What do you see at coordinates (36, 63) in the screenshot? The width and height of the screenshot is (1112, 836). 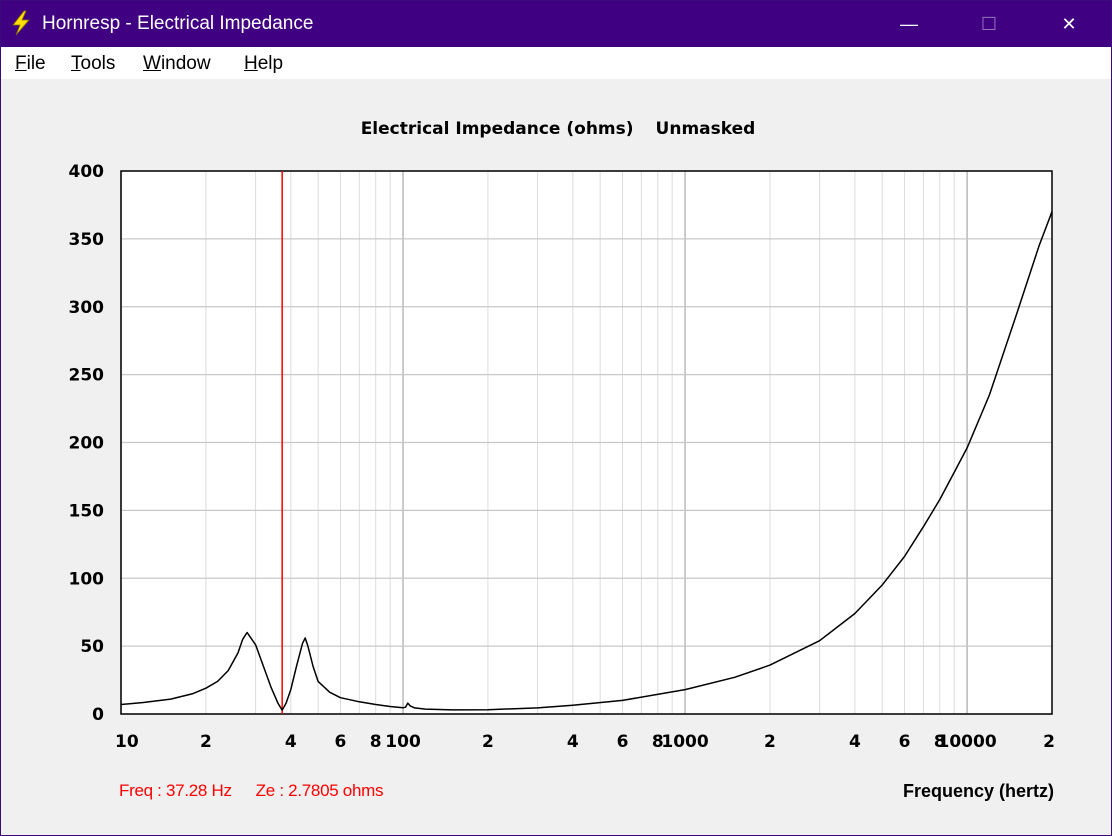 I see `menu-file-label: ile` at bounding box center [36, 63].